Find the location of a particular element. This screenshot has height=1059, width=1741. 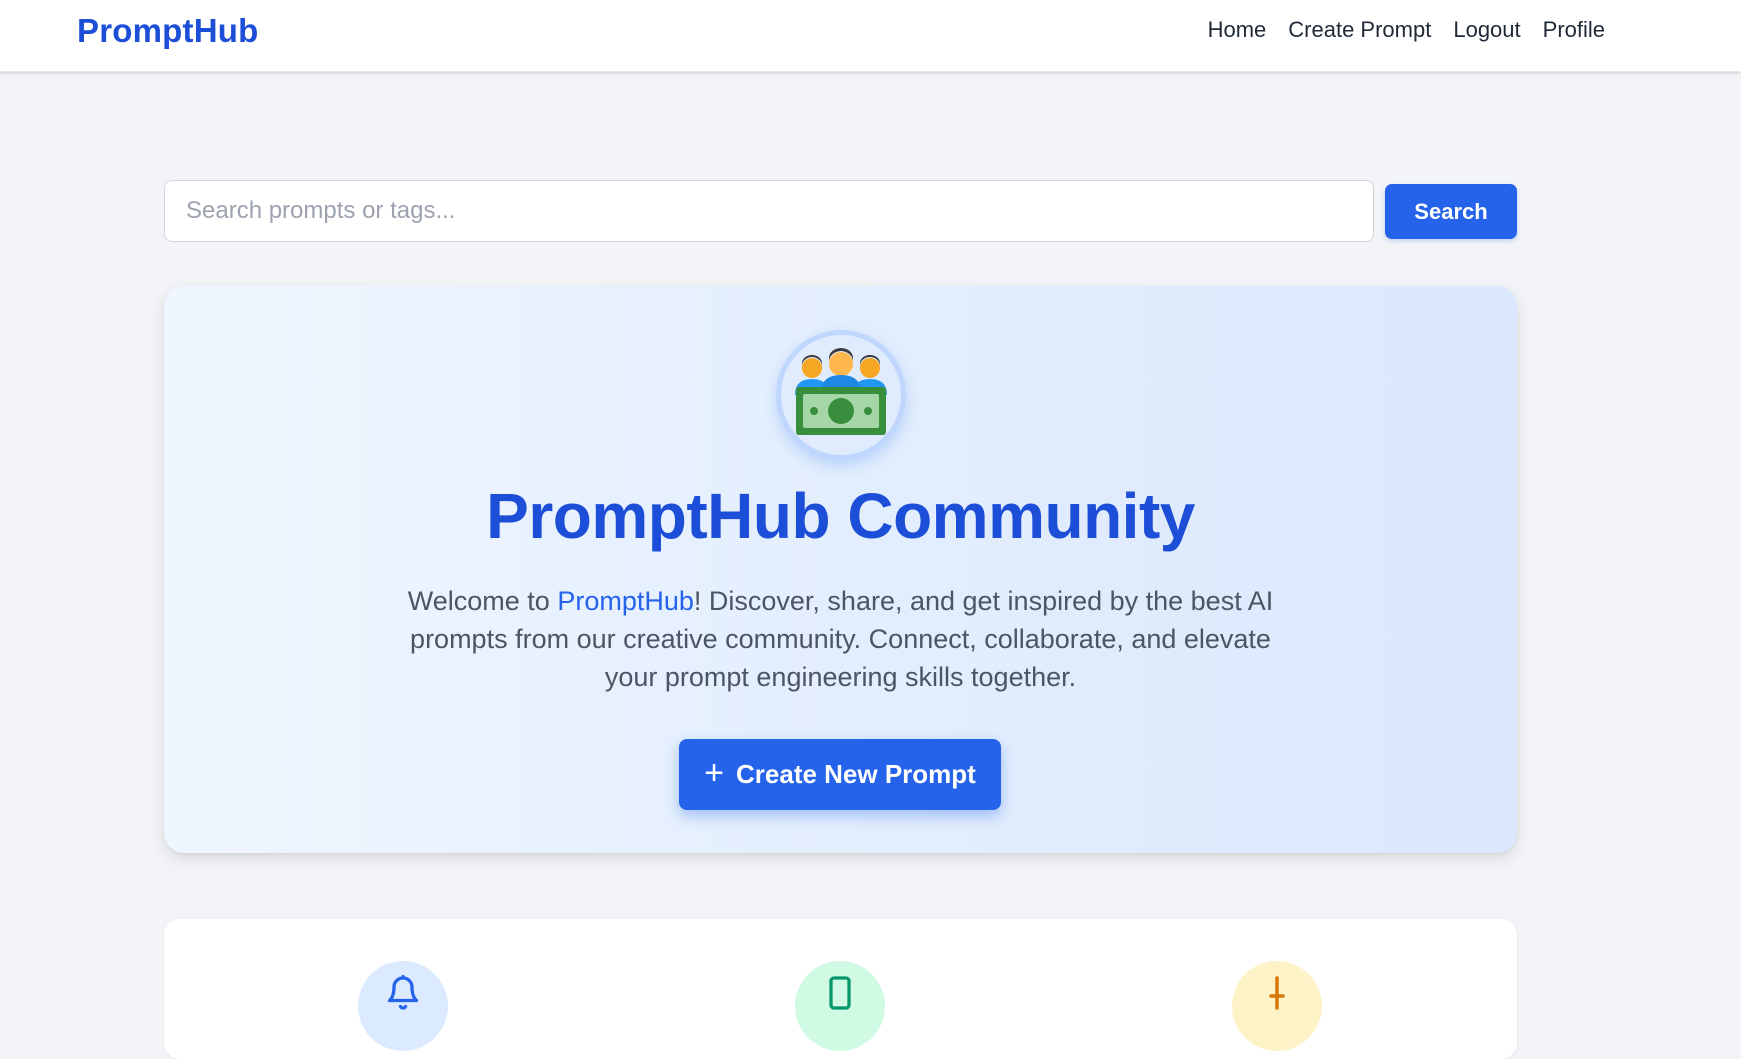

create-new-prompt-label: Create New Prompt is located at coordinates (856, 774).